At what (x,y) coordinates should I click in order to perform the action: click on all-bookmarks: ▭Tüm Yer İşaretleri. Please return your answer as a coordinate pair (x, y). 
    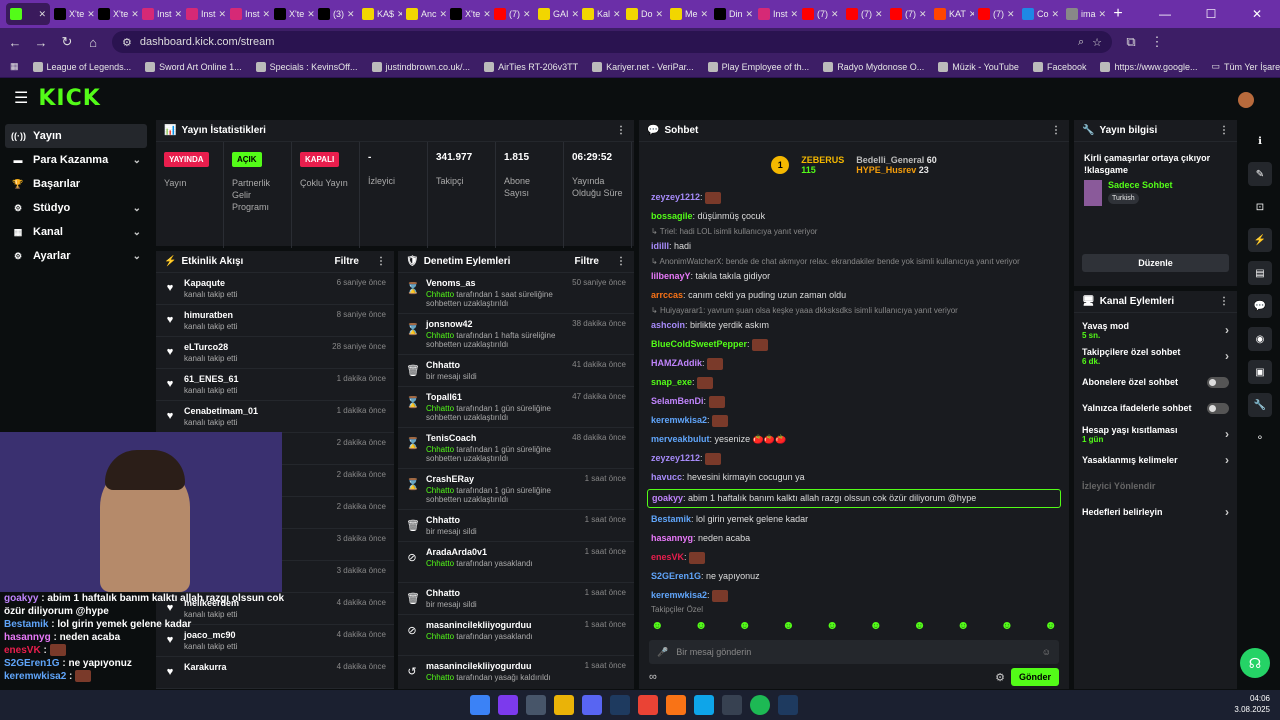
    Looking at the image, I should click on (1246, 66).